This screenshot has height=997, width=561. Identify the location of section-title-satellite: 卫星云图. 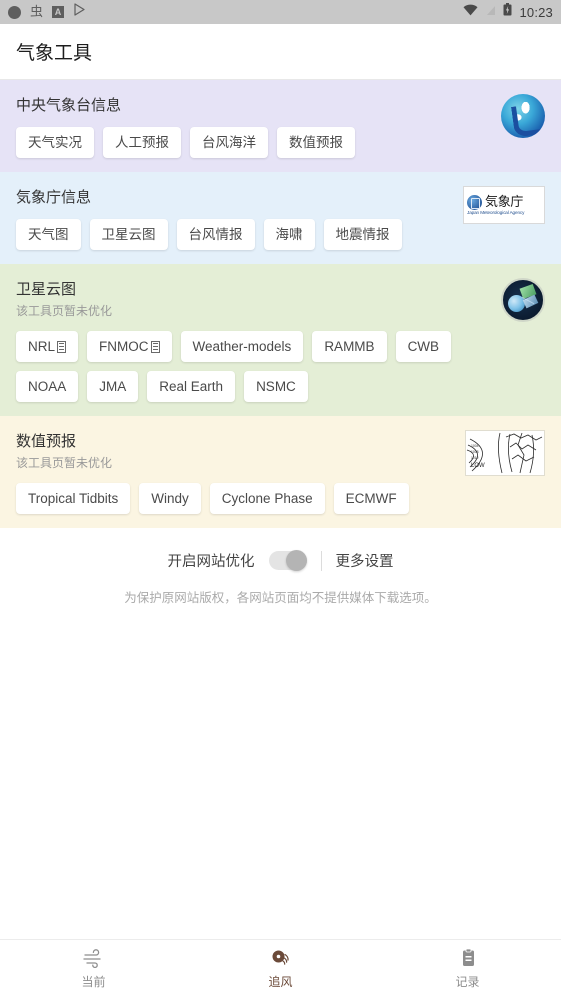
(46, 289).